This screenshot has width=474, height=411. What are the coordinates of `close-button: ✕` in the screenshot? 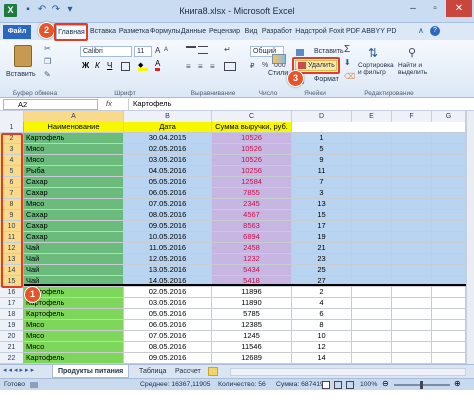 It's located at (459, 8).